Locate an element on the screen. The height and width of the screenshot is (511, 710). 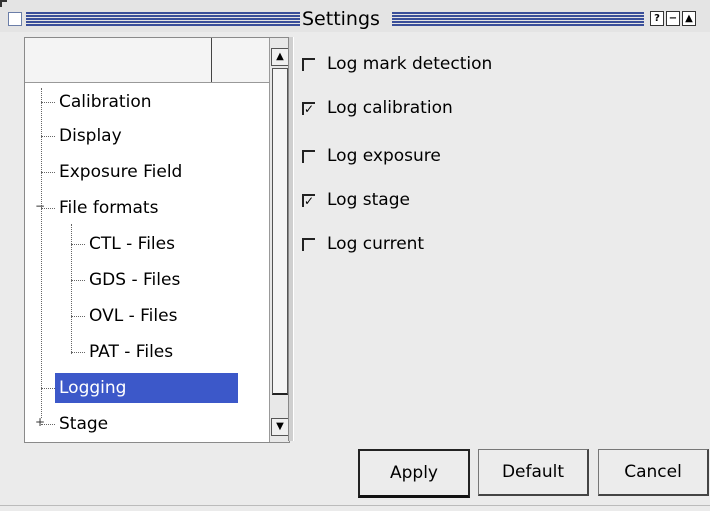
option-label: Log calibration is located at coordinates (390, 108).